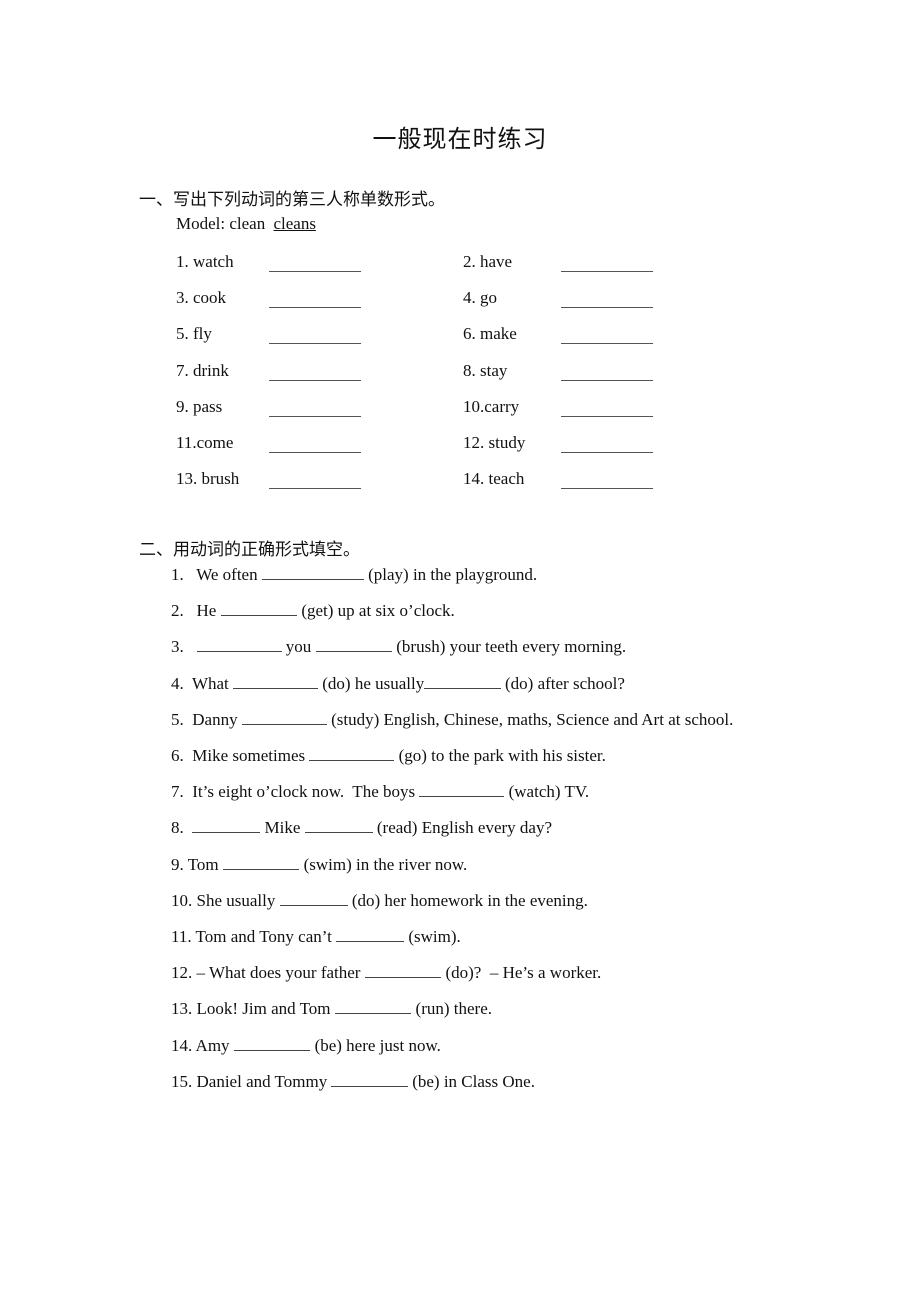 The image size is (920, 1302). What do you see at coordinates (205, 442) in the screenshot?
I see `verb-item-label: 11.come` at bounding box center [205, 442].